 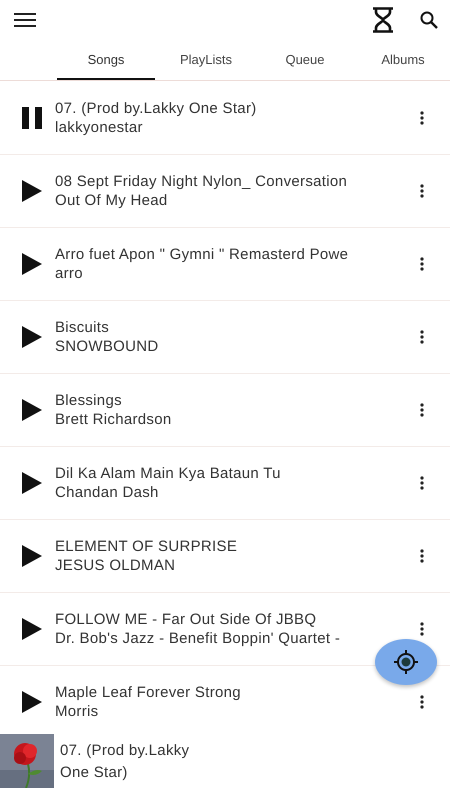 What do you see at coordinates (401, 60) in the screenshot?
I see `tab: Albums` at bounding box center [401, 60].